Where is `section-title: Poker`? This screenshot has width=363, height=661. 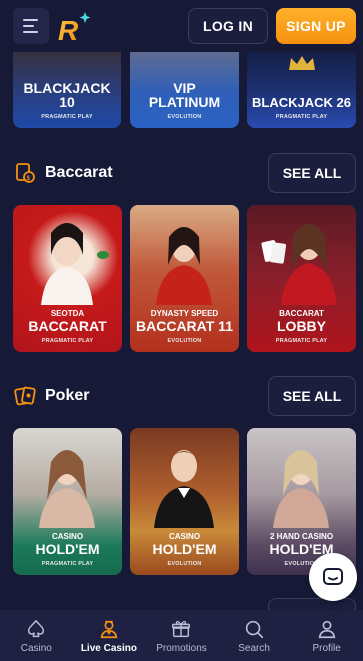 section-title: Poker is located at coordinates (67, 395).